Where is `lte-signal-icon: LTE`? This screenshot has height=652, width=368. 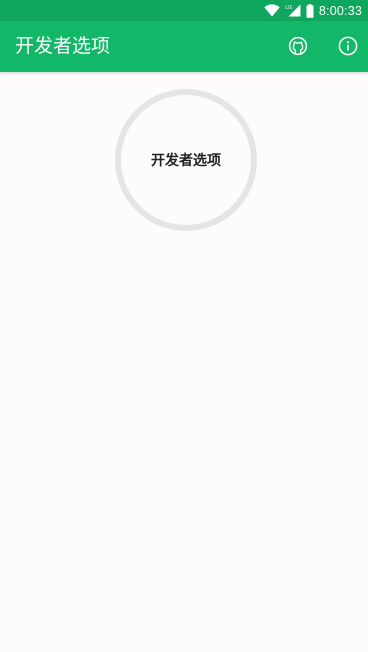 lte-signal-icon: LTE is located at coordinates (293, 10).